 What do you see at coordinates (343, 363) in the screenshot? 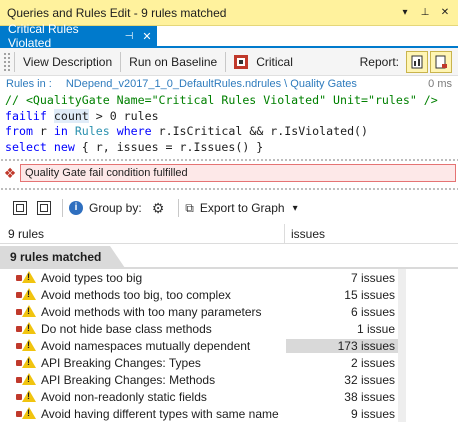
I see `issue-count: 2 issues` at bounding box center [343, 363].